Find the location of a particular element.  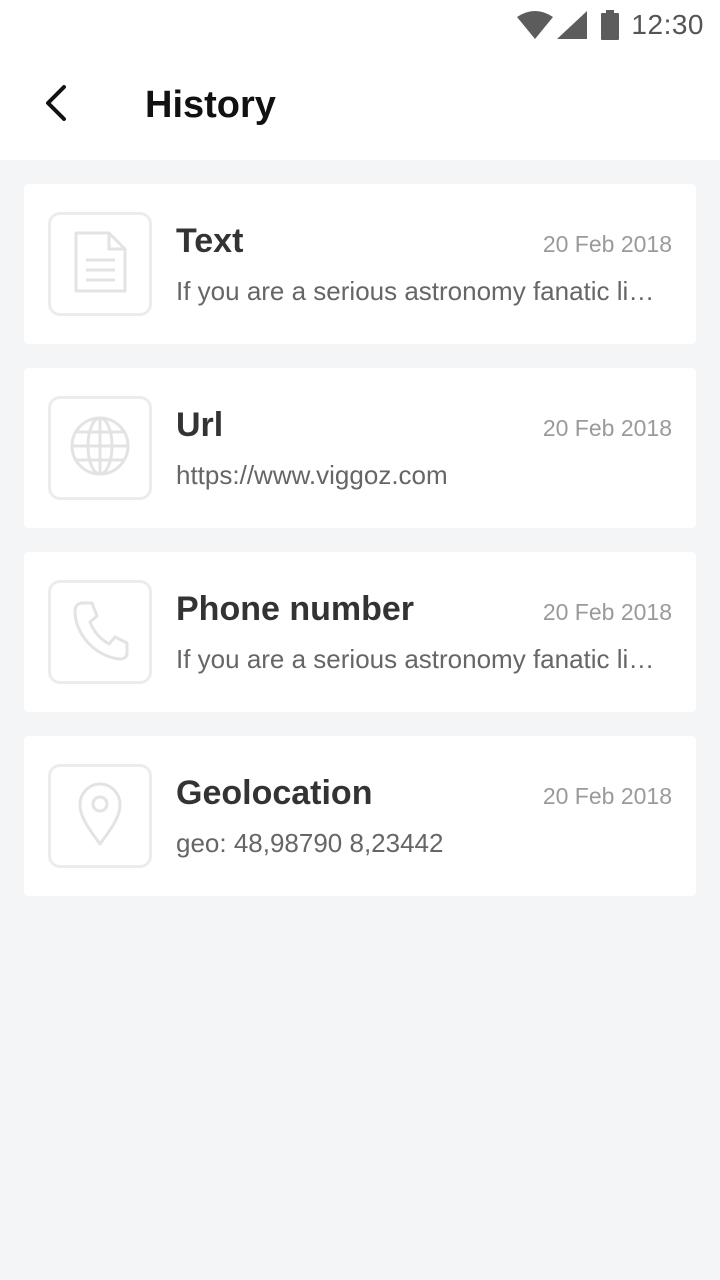

back-button is located at coordinates (56, 105).